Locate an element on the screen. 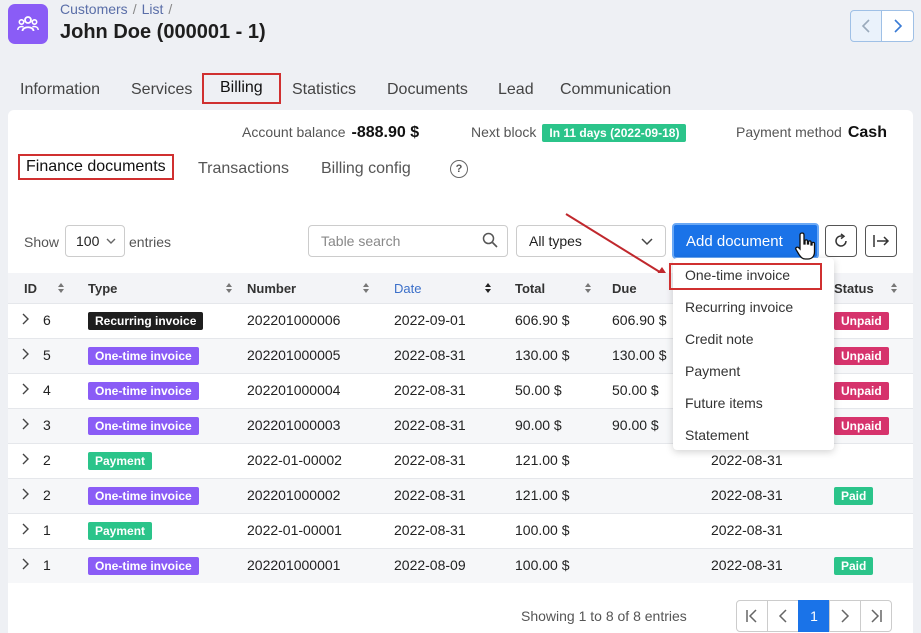 Image resolution: width=921 pixels, height=633 pixels. entries-select: 100 is located at coordinates (95, 241).